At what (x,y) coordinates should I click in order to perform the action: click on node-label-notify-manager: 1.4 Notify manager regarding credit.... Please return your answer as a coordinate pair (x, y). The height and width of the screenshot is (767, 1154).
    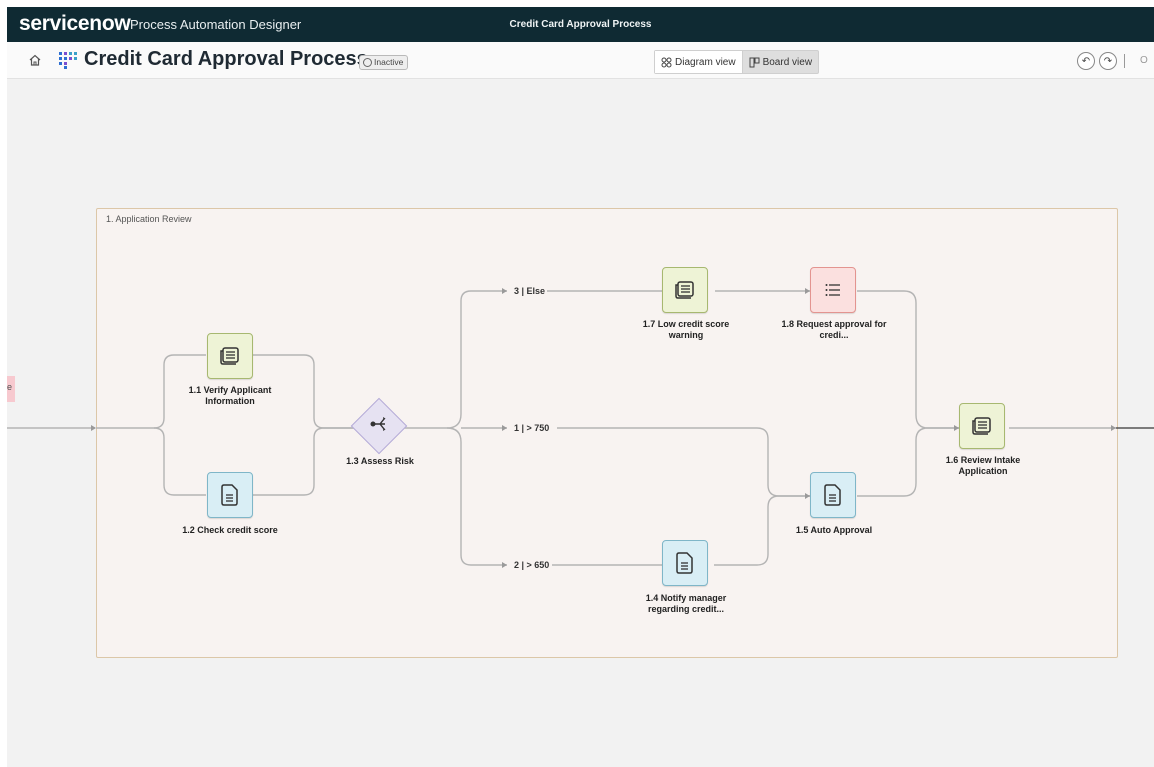
    Looking at the image, I should click on (686, 603).